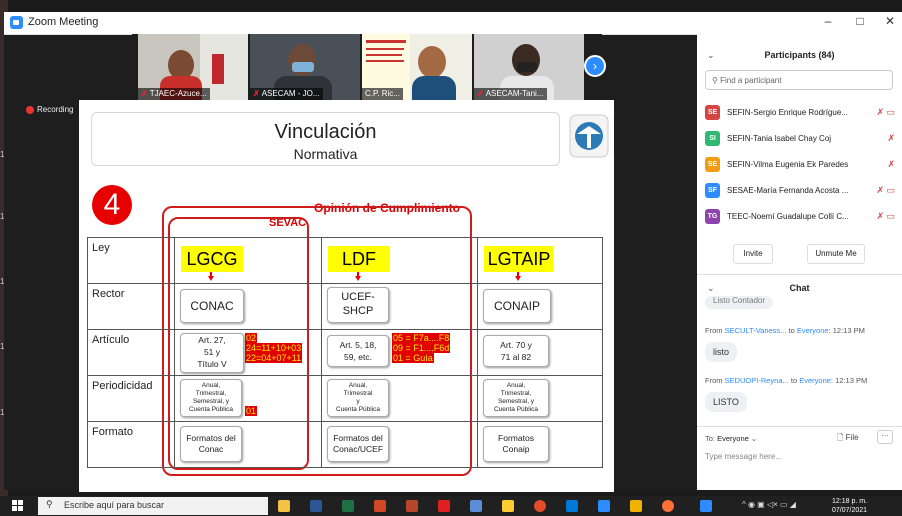  Describe the element at coordinates (604, 506) in the screenshot. I see `zoom-icon` at that location.